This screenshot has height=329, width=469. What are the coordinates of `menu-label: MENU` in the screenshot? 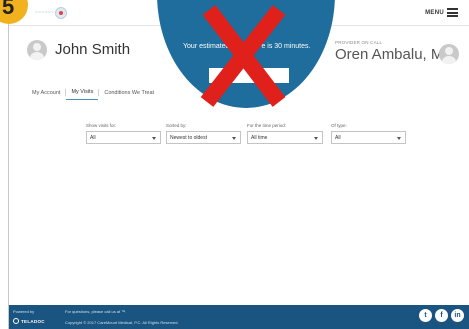 It's located at (434, 12).